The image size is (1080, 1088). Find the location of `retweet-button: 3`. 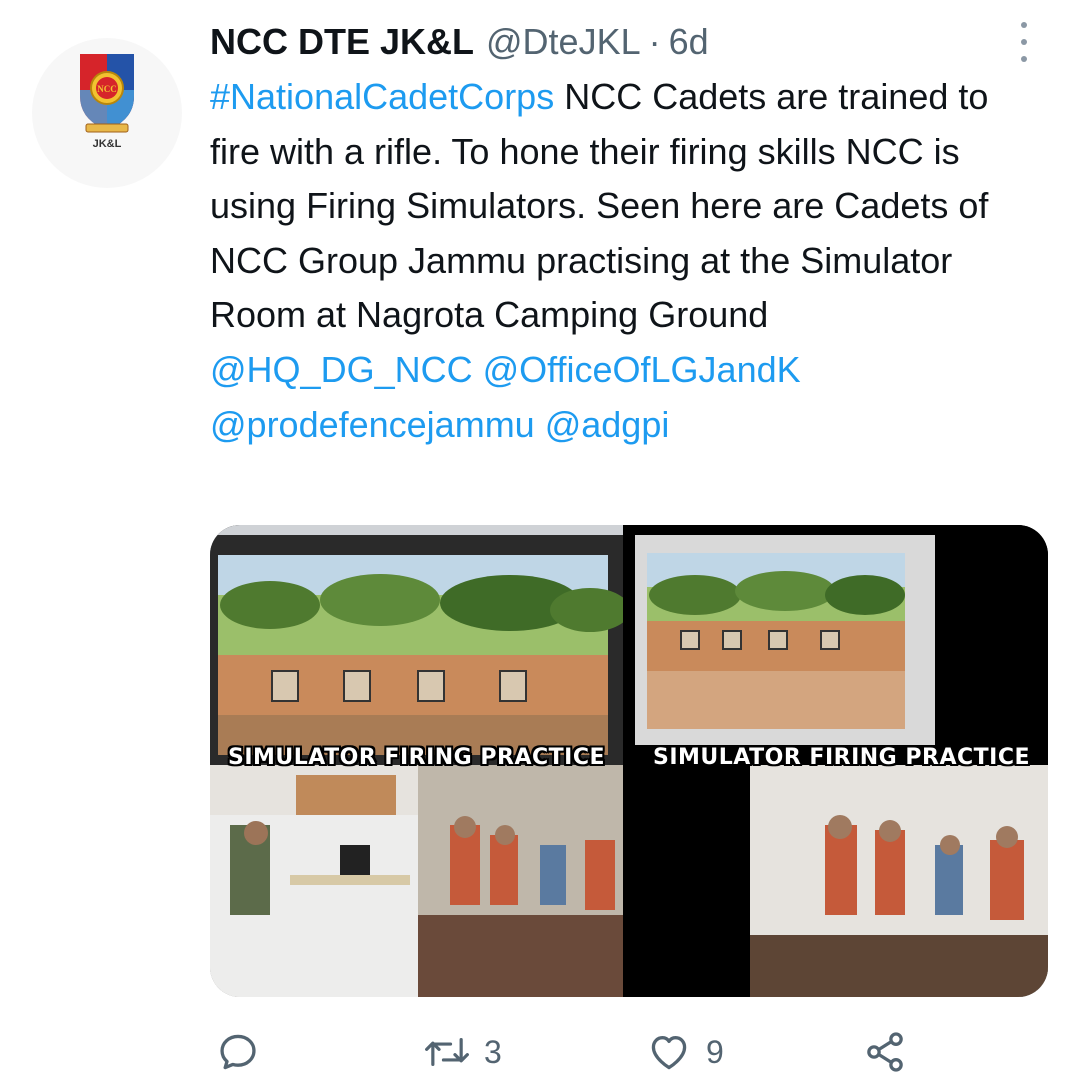

retweet-button: 3 is located at coordinates (463, 1052).